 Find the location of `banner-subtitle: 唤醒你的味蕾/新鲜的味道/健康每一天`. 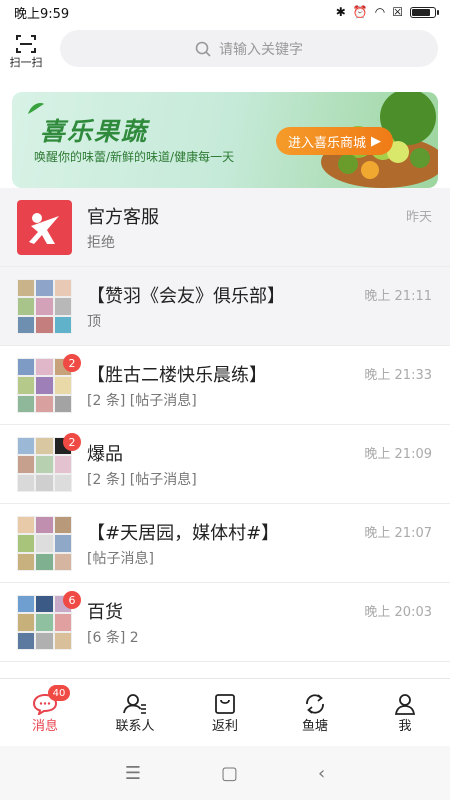

banner-subtitle: 唤醒你的味蕾/新鲜的味道/健康每一天 is located at coordinates (134, 157).